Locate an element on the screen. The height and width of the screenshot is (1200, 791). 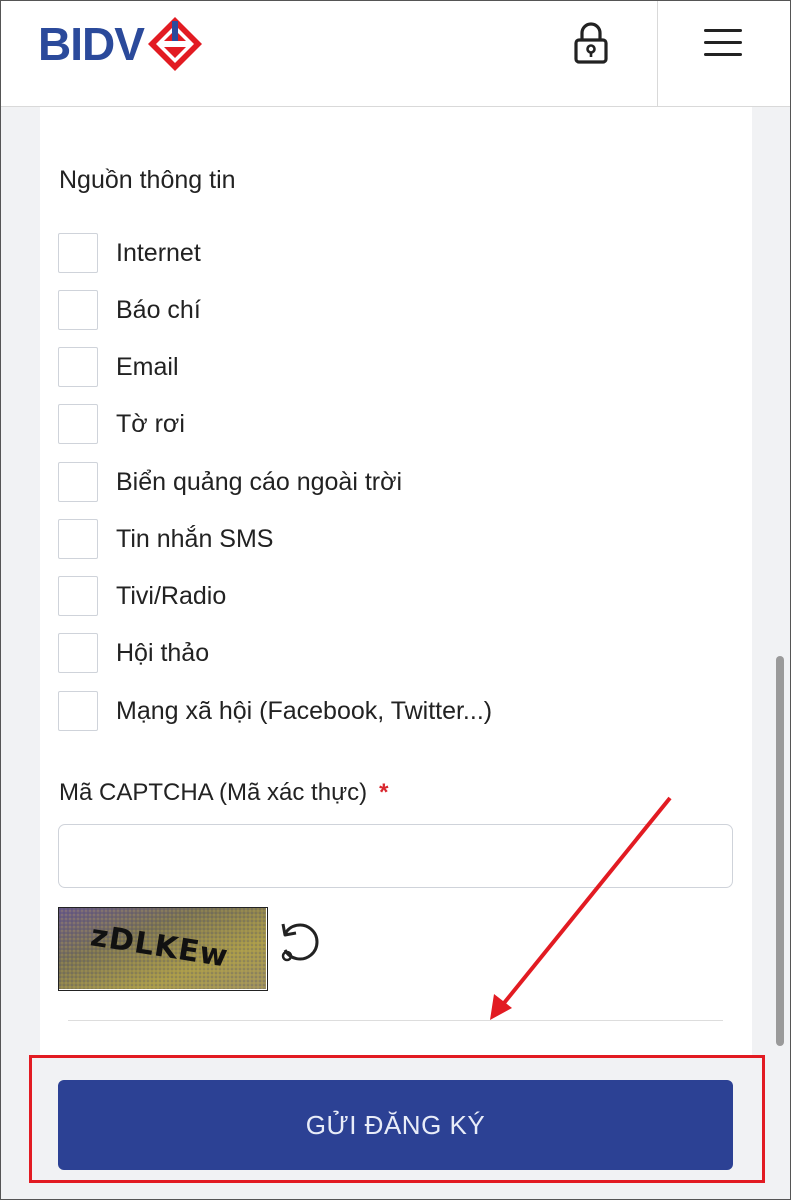
source-option: Internet is located at coordinates (129, 253).